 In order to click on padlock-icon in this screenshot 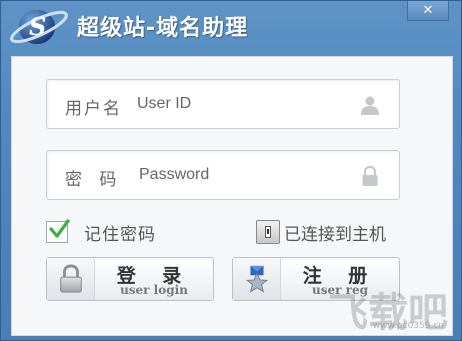, I will do `click(70, 278)`.